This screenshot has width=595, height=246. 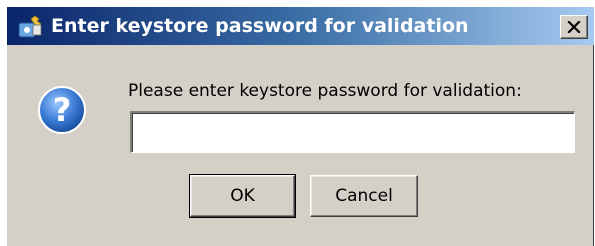 I want to click on close-button, so click(x=574, y=27).